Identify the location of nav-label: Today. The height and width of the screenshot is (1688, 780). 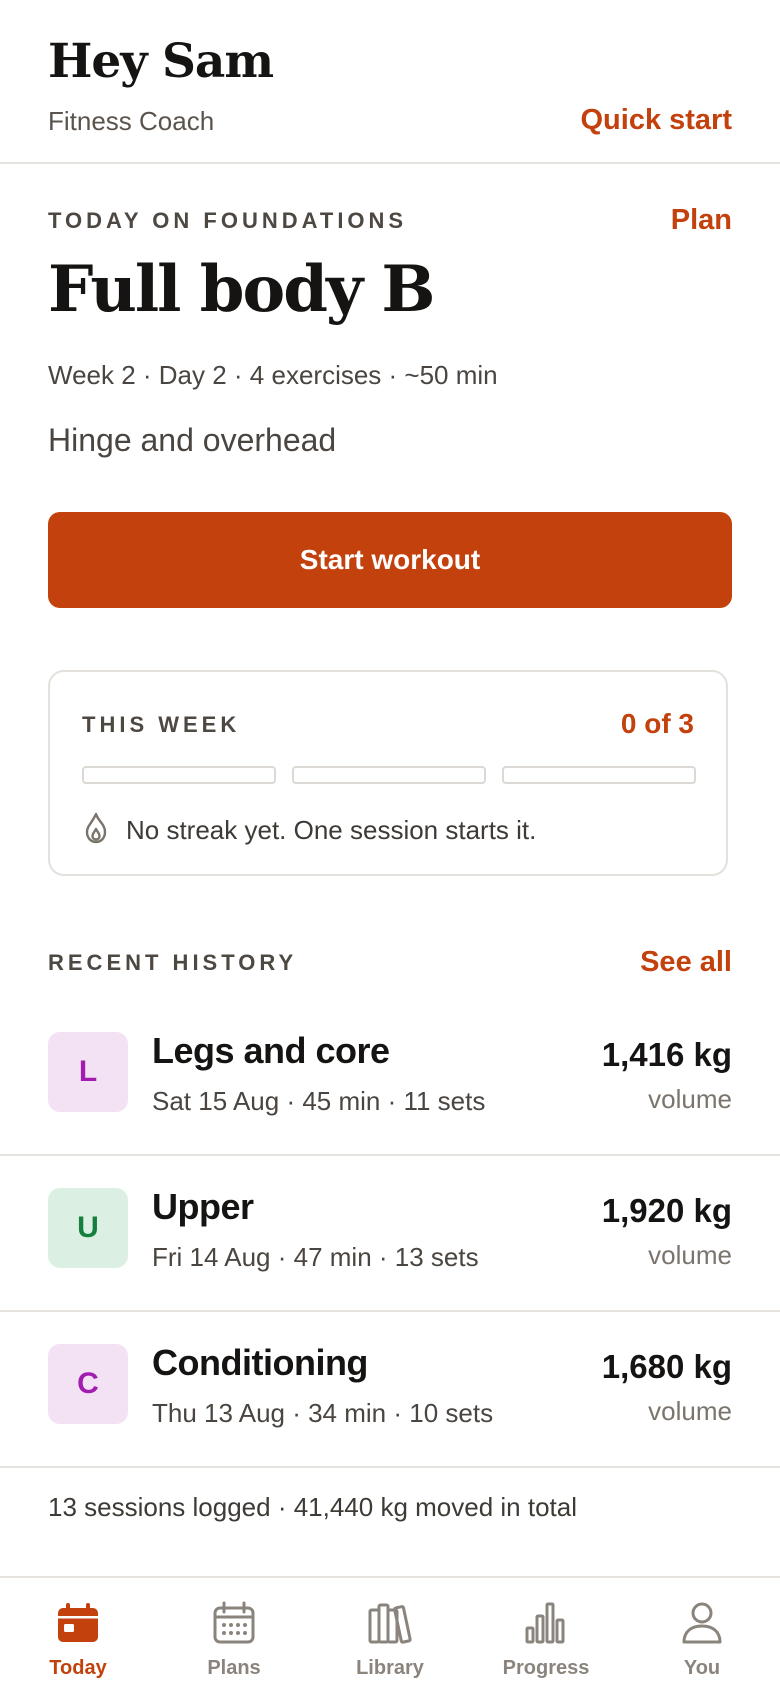
(78, 1668).